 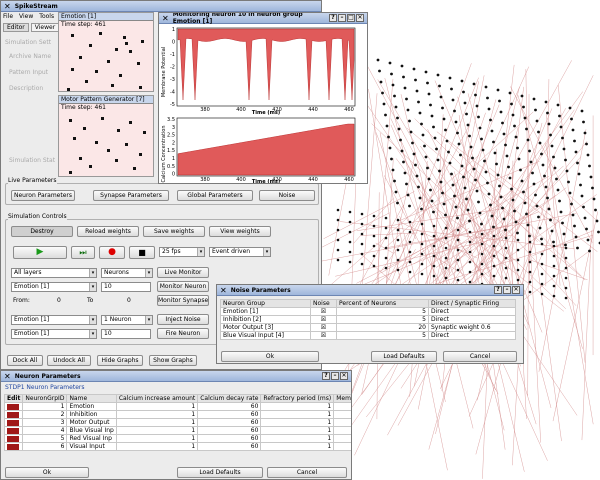 I want to click on view-weights-button: View weights, so click(x=240, y=231).